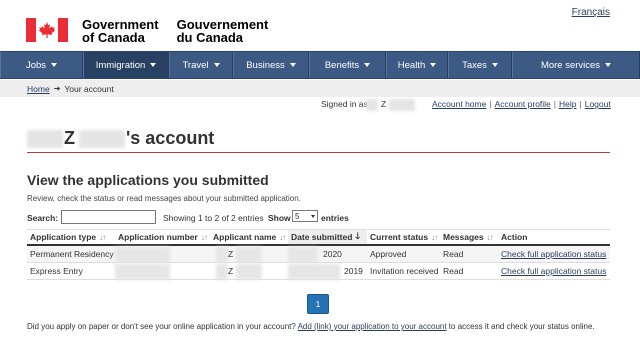 This screenshot has width=640, height=354. Describe the element at coordinates (63, 237) in the screenshot. I see `column-header-label: Application type` at that location.